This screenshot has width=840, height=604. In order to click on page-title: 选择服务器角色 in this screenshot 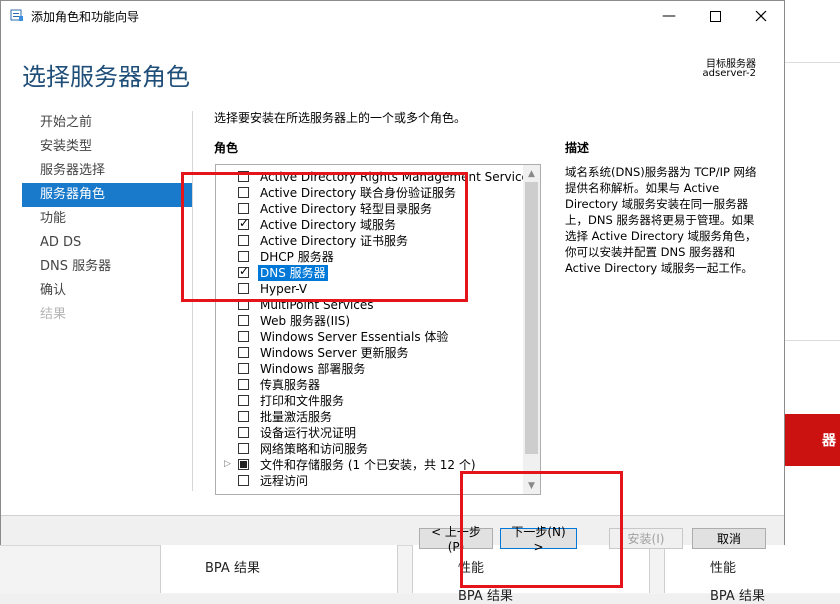, I will do `click(106, 77)`.